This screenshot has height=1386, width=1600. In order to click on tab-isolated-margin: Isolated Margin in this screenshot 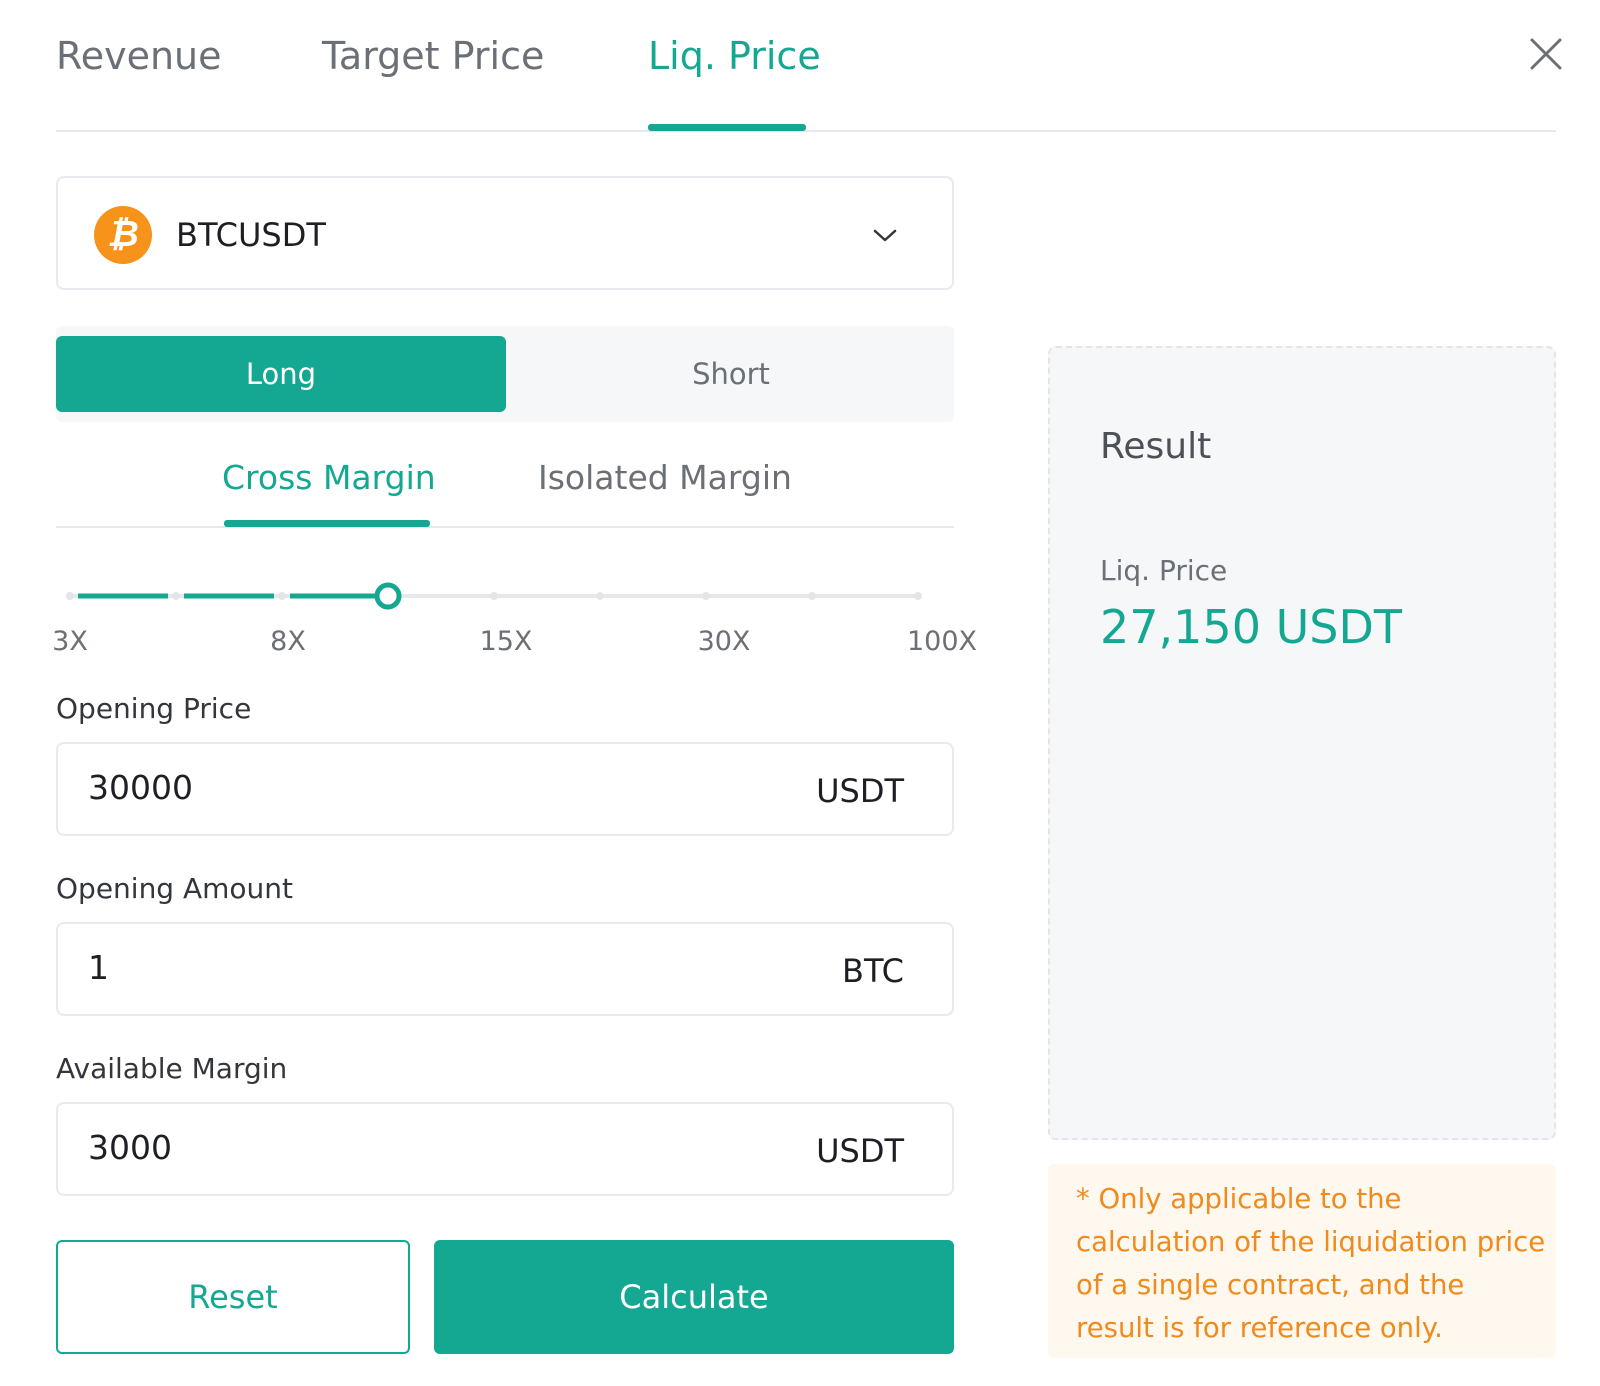, I will do `click(665, 477)`.